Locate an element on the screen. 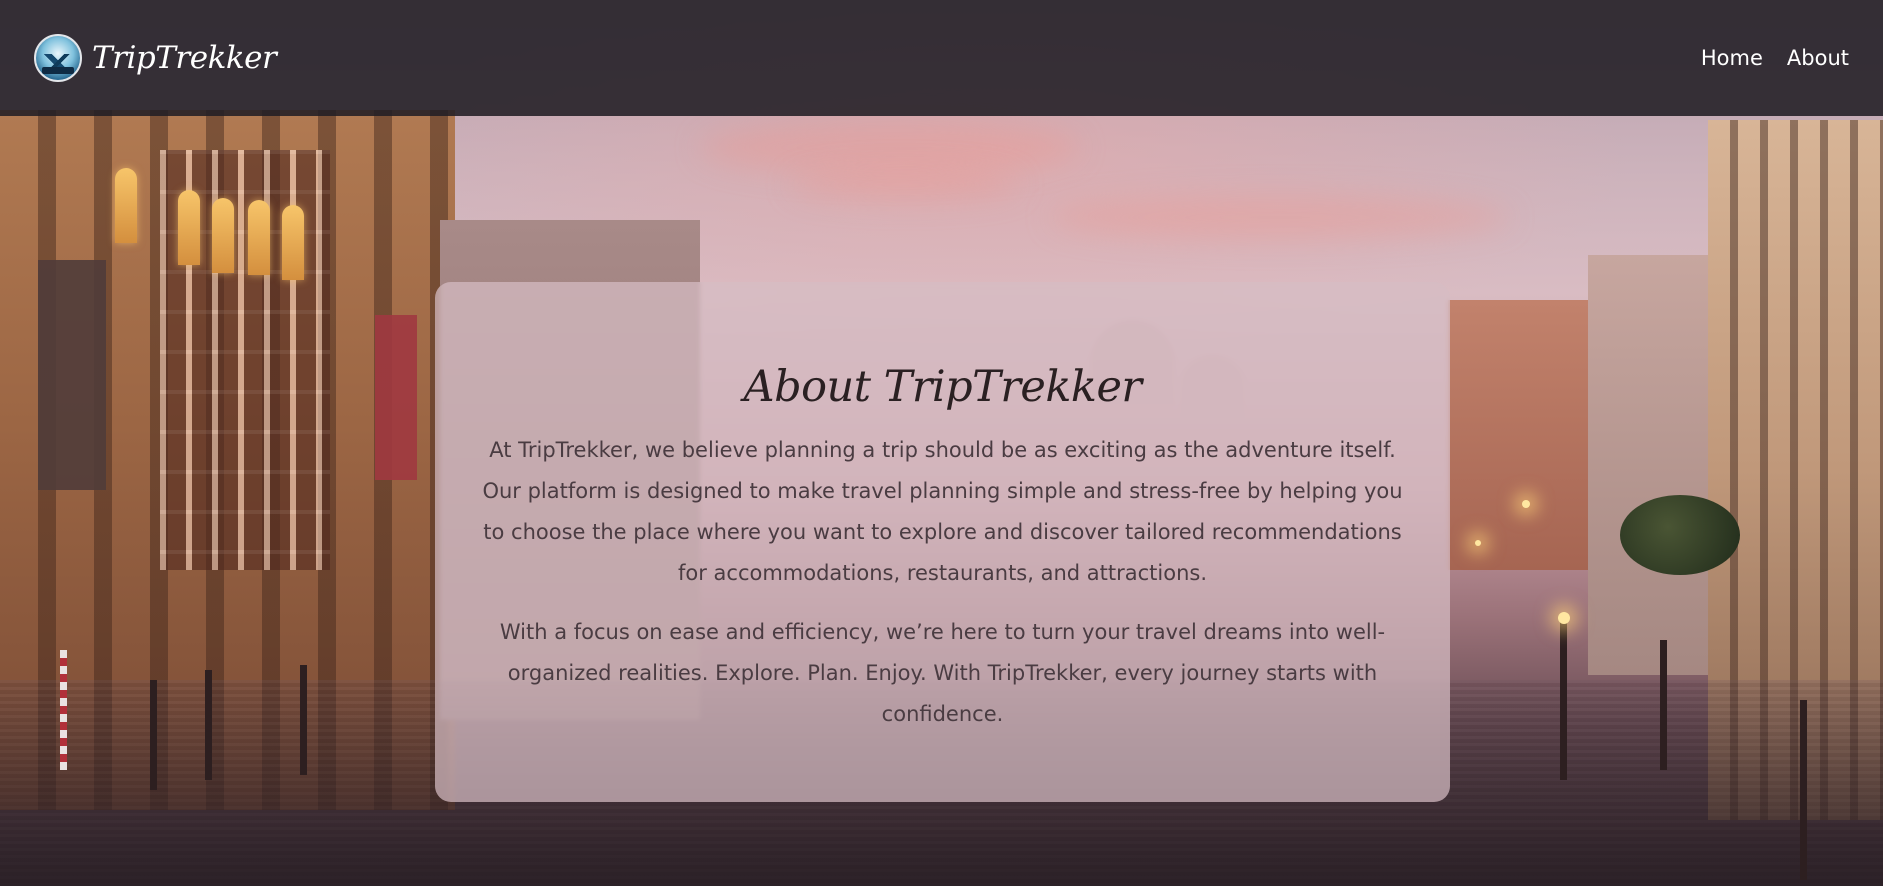 This screenshot has height=886, width=1883. canal-tree is located at coordinates (1680, 535).